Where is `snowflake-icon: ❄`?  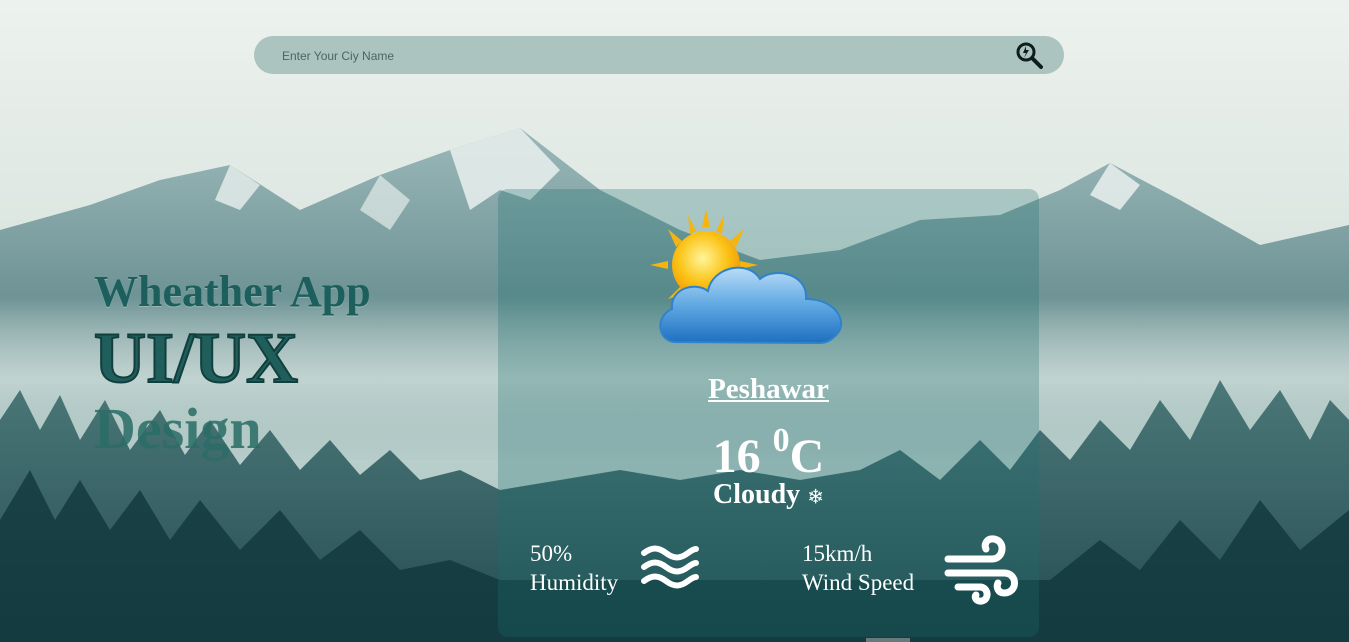 snowflake-icon: ❄ is located at coordinates (815, 496).